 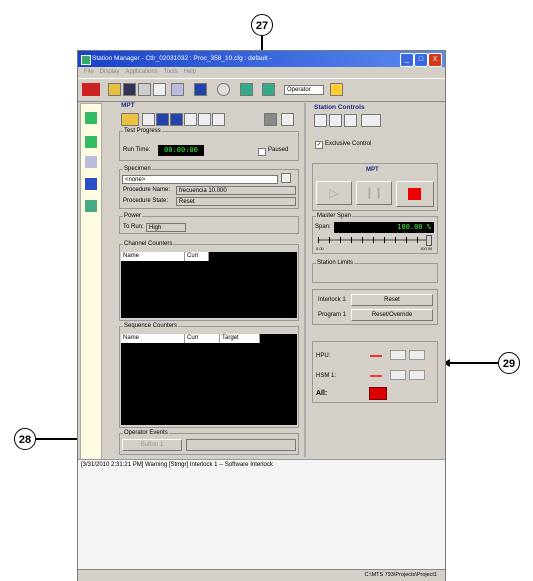 What do you see at coordinates (350, 120) in the screenshot?
I see `station-tool-3-icon` at bounding box center [350, 120].